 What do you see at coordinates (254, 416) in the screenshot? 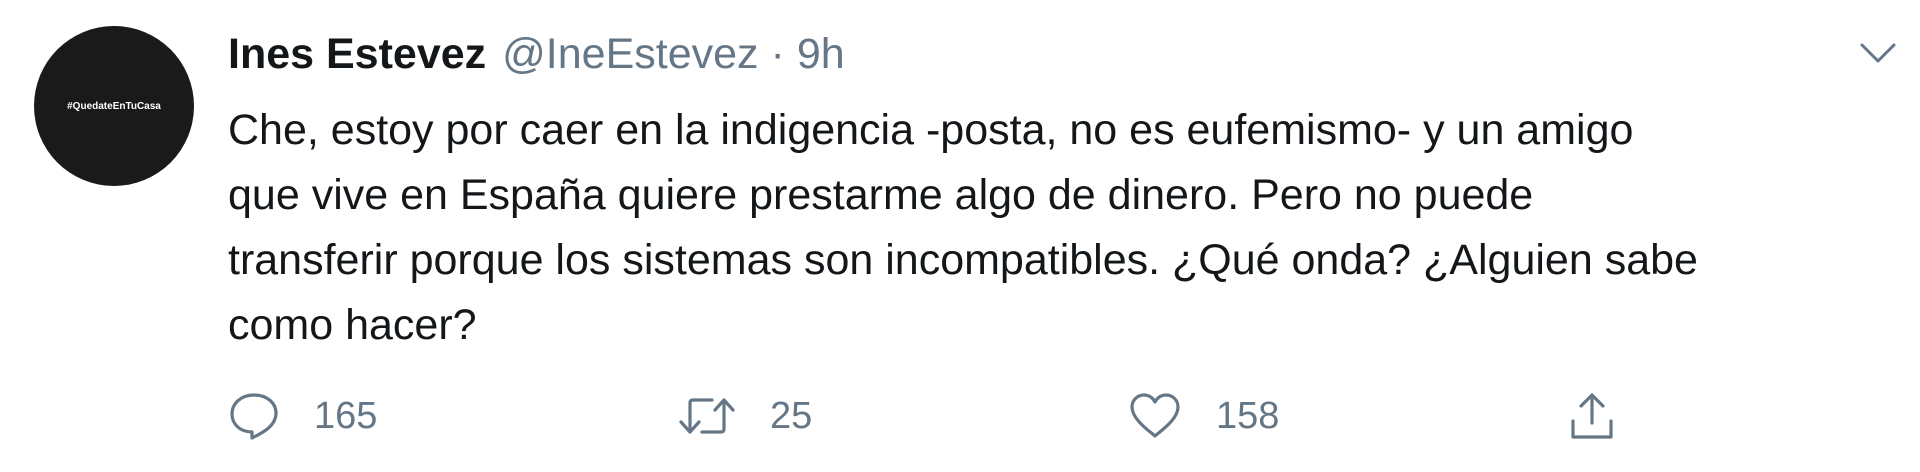
I see `speech-bubble-icon` at bounding box center [254, 416].